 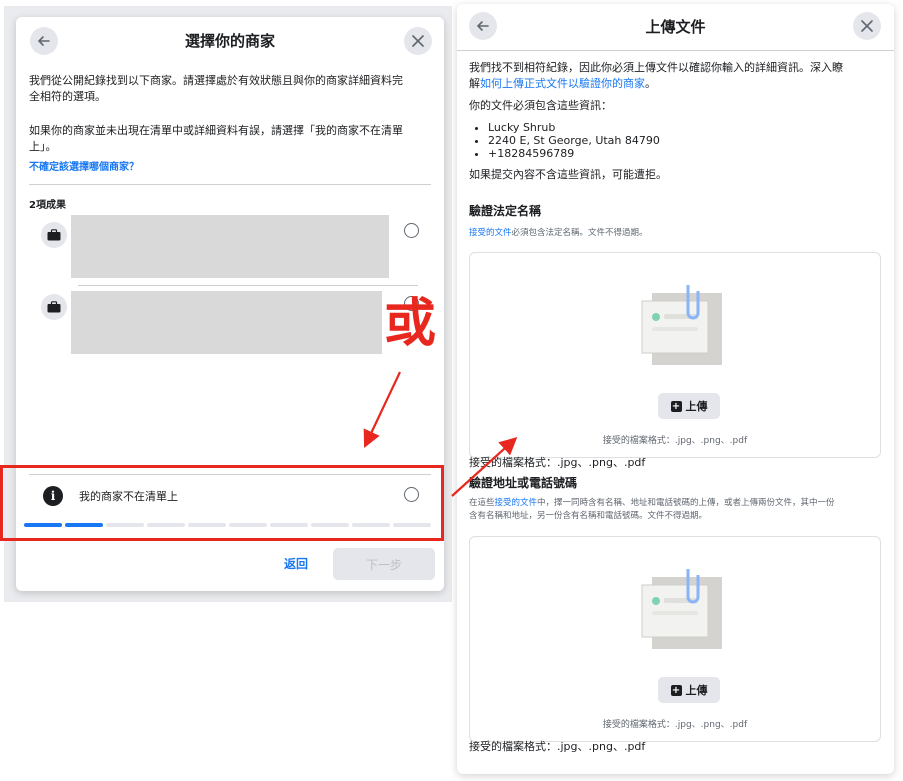 I want to click on arrow-up-right-icon, so click(x=484, y=467).